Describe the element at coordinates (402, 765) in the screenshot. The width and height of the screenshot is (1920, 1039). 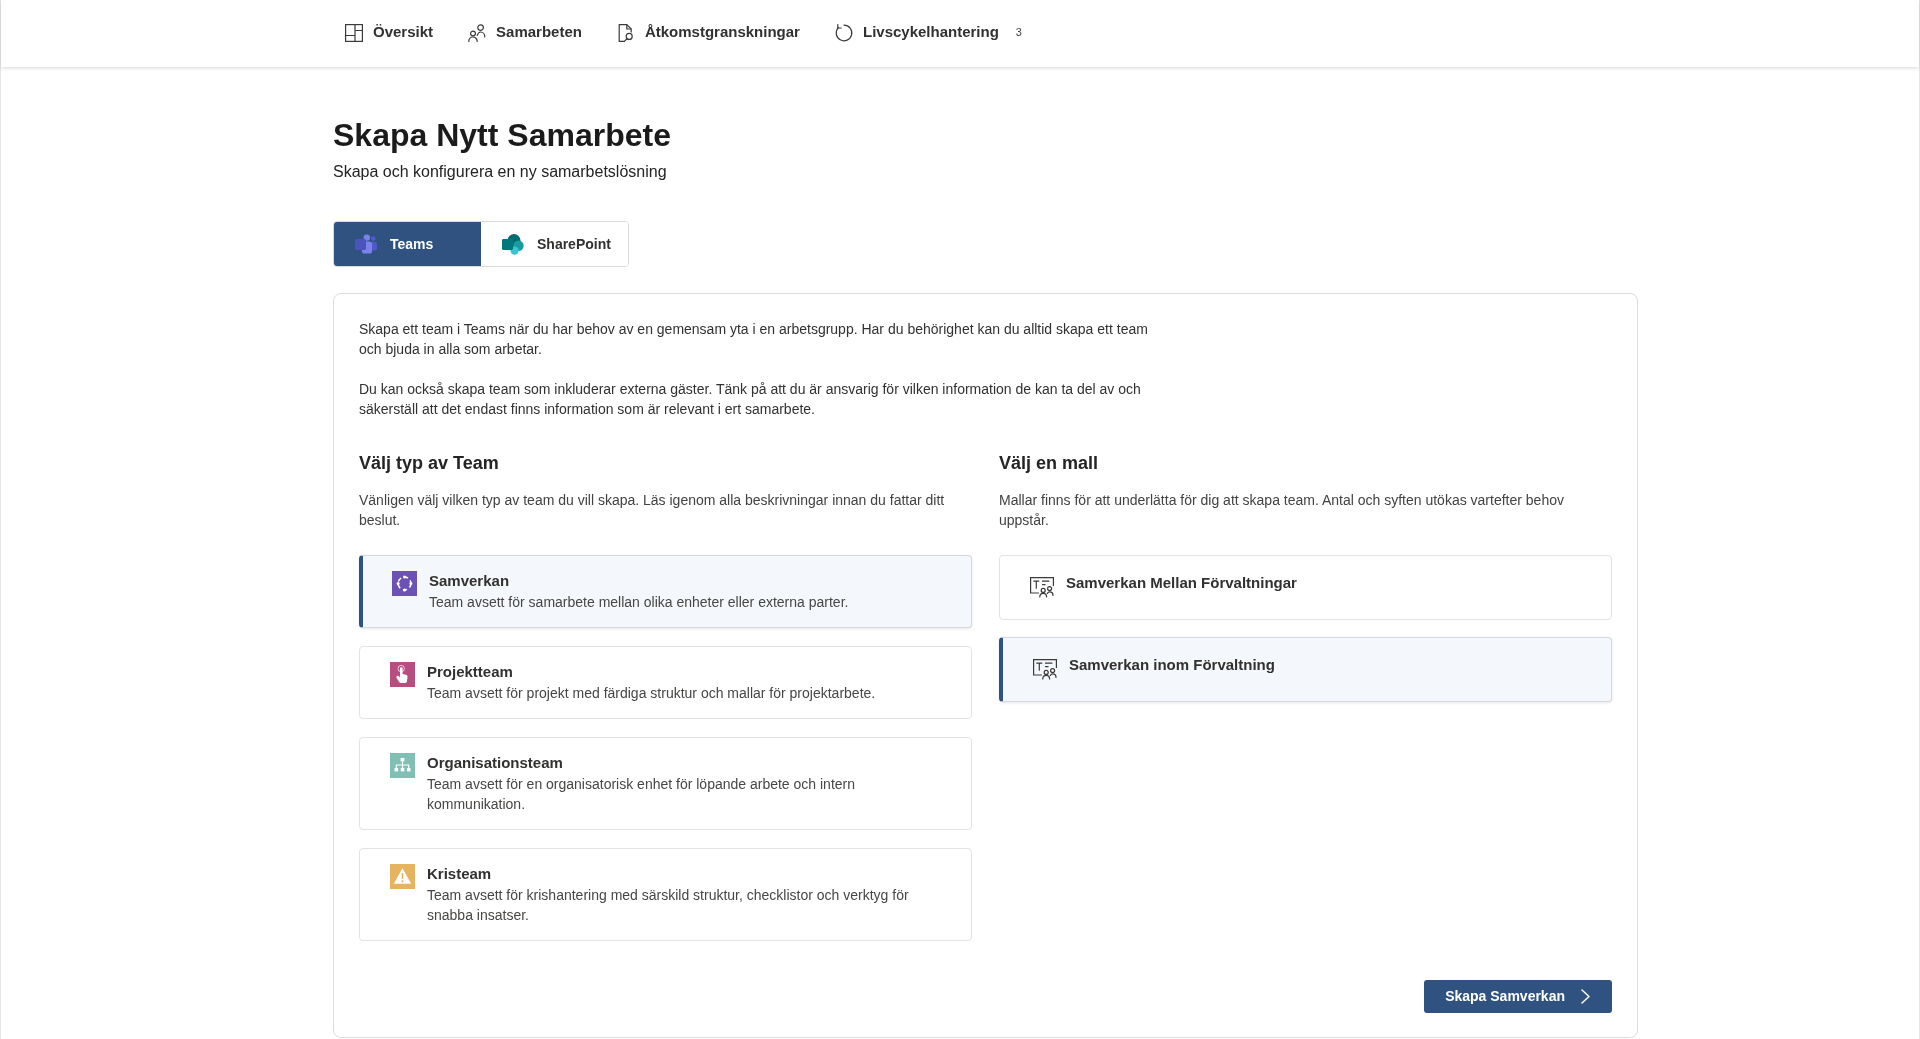
I see `org-chart-icon` at that location.